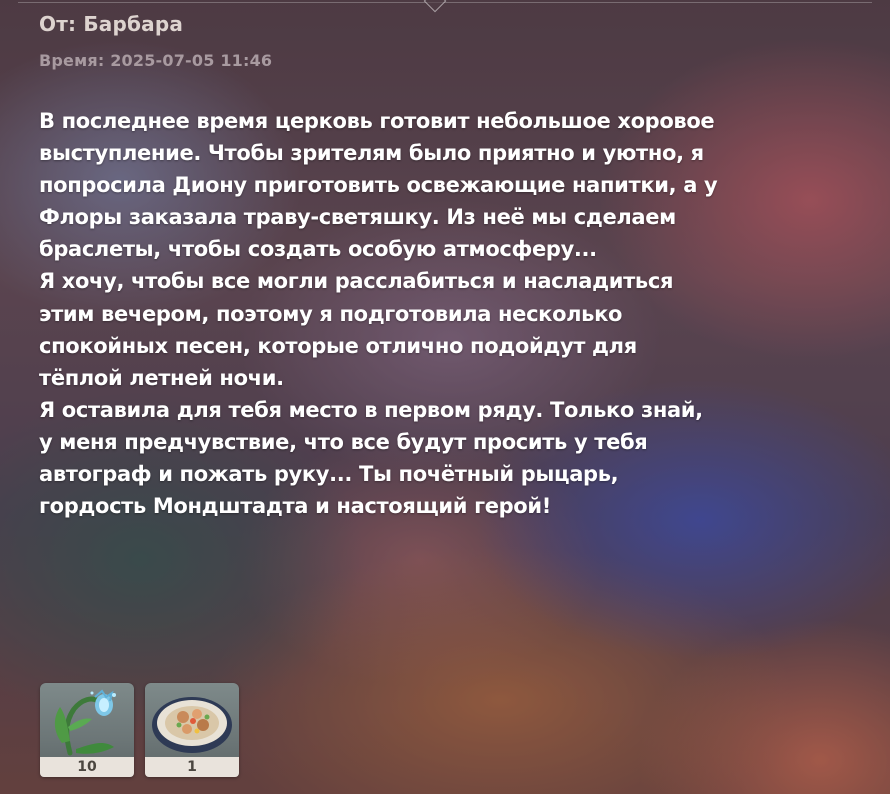  What do you see at coordinates (87, 767) in the screenshot?
I see `attachment-count: 10` at bounding box center [87, 767].